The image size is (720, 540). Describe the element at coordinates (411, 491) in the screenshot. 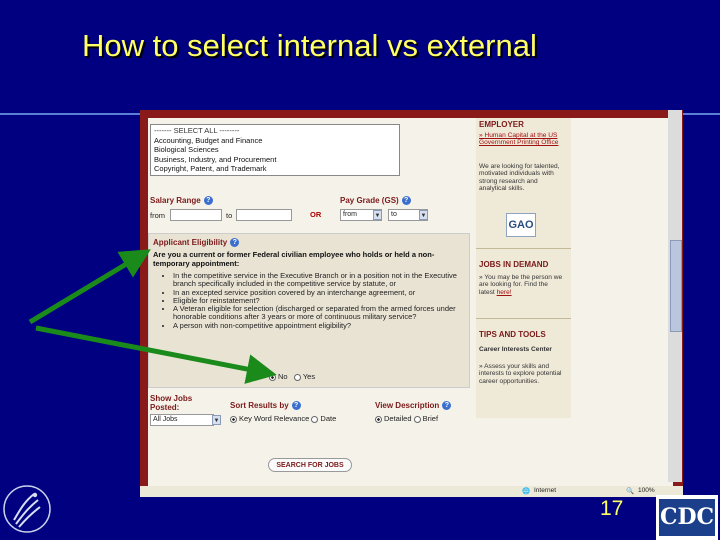

I see `browser-status-bar: 🌐 Internet 🔍 100%` at that location.